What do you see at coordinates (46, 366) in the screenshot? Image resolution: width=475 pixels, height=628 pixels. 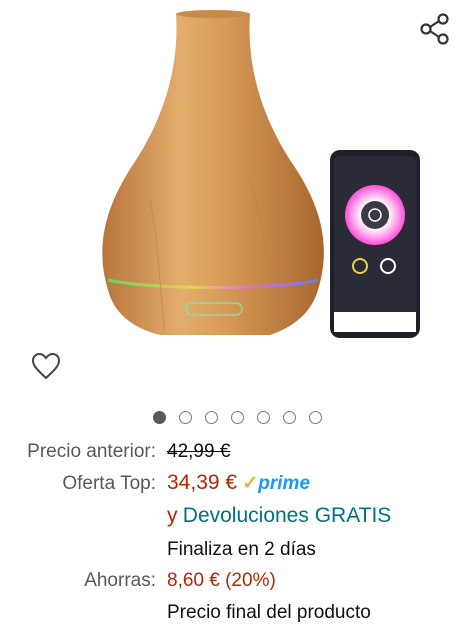 I see `heart-icon` at bounding box center [46, 366].